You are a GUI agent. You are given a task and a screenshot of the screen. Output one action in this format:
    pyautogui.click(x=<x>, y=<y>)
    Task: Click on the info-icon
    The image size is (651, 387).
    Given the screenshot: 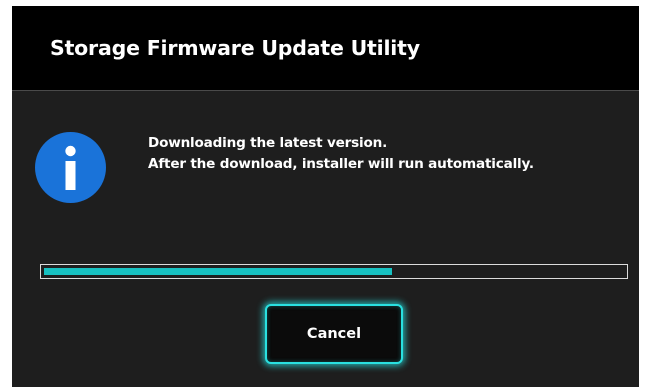 What is the action you would take?
    pyautogui.click(x=70, y=167)
    